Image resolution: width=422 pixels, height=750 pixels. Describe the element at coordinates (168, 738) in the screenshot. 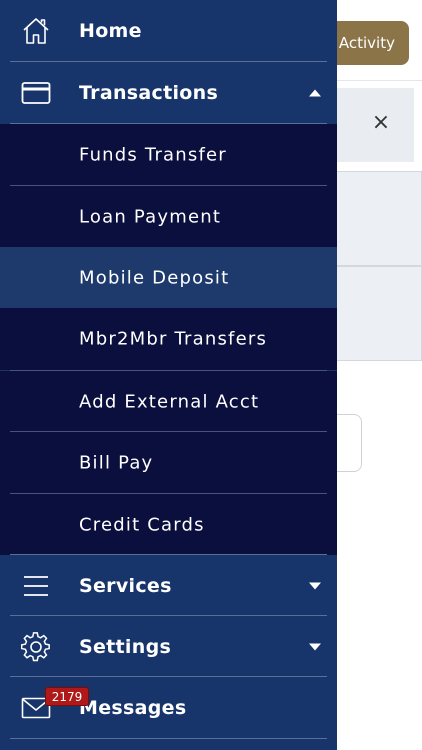

I see `nav-divider` at that location.